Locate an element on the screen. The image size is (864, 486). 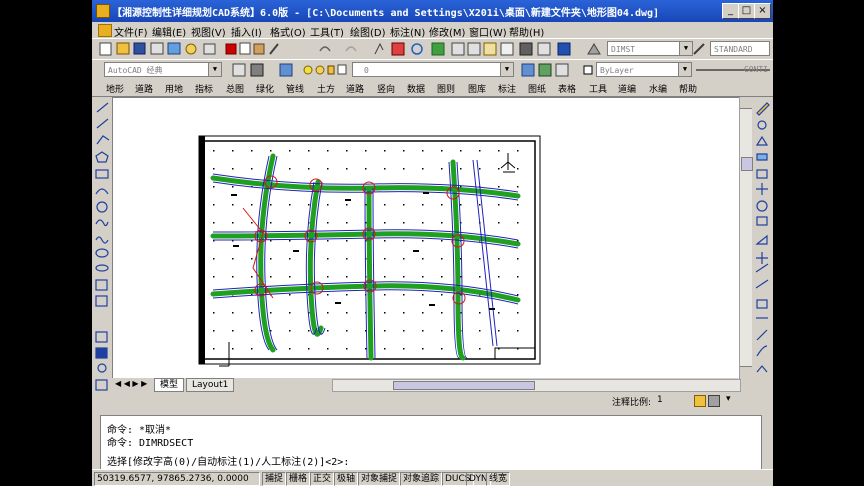
xy-menu-pipeline: 管线 is located at coordinates (295, 88).